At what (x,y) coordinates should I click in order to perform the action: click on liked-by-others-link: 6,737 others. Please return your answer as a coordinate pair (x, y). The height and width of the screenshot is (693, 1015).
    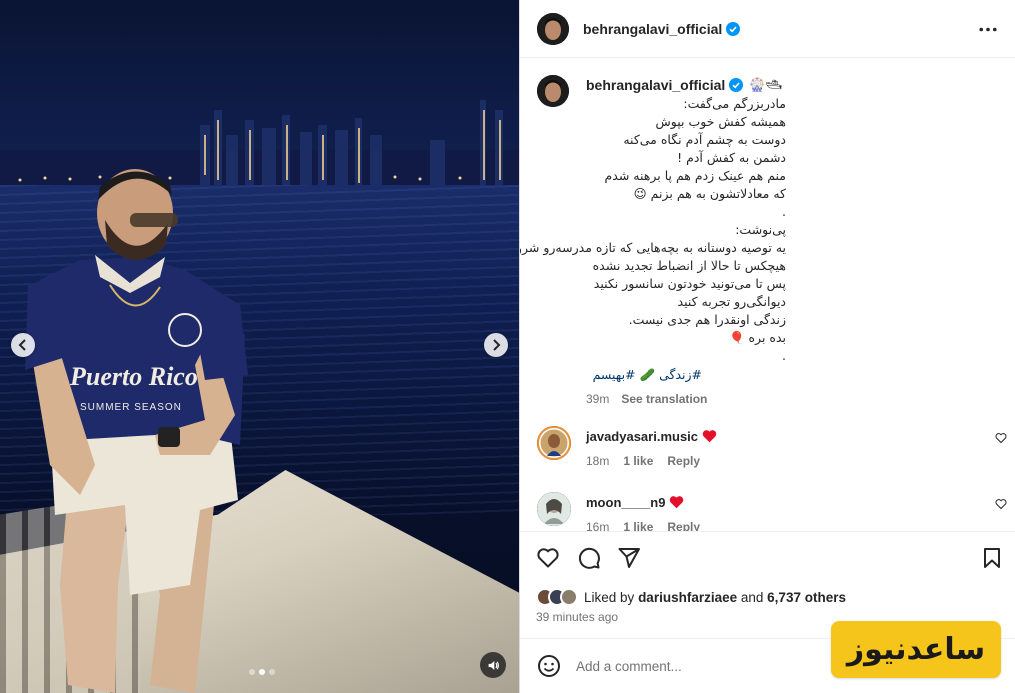
    Looking at the image, I should click on (806, 597).